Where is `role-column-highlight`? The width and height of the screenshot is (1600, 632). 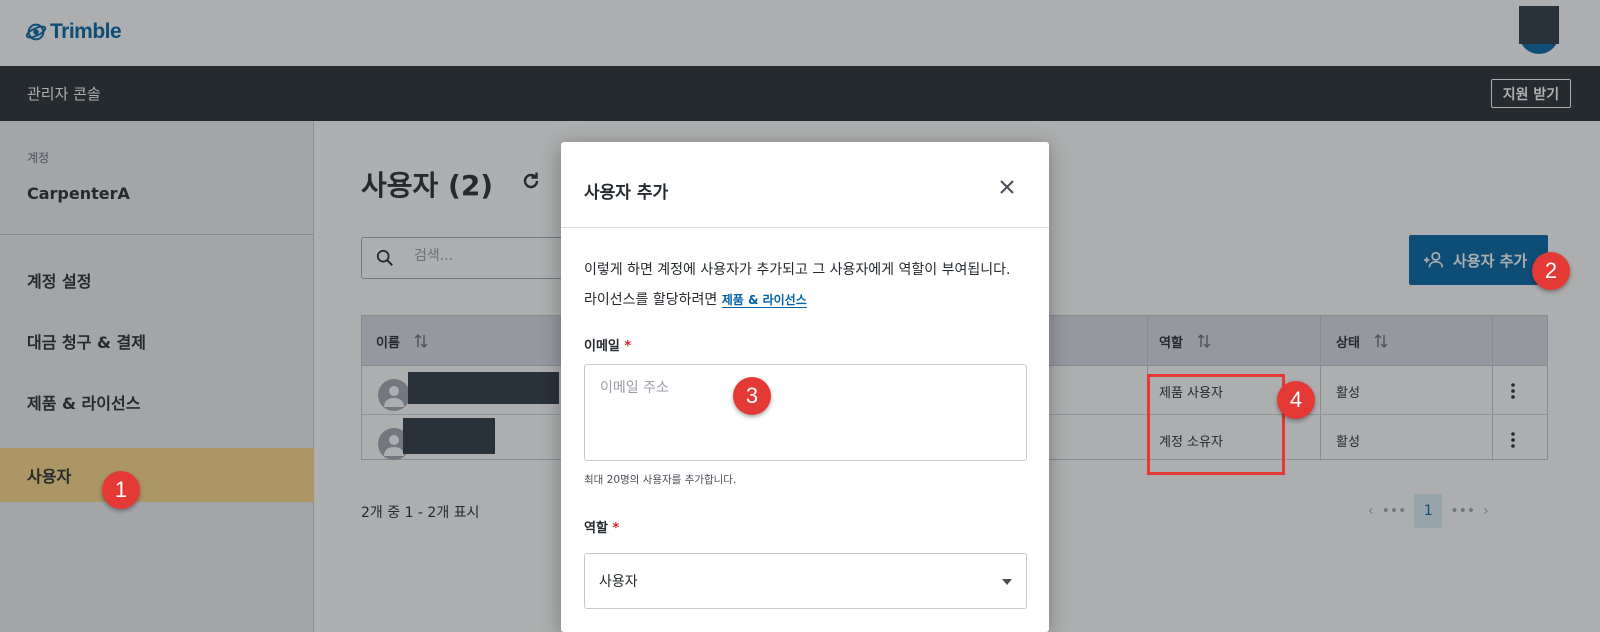
role-column-highlight is located at coordinates (1216, 424).